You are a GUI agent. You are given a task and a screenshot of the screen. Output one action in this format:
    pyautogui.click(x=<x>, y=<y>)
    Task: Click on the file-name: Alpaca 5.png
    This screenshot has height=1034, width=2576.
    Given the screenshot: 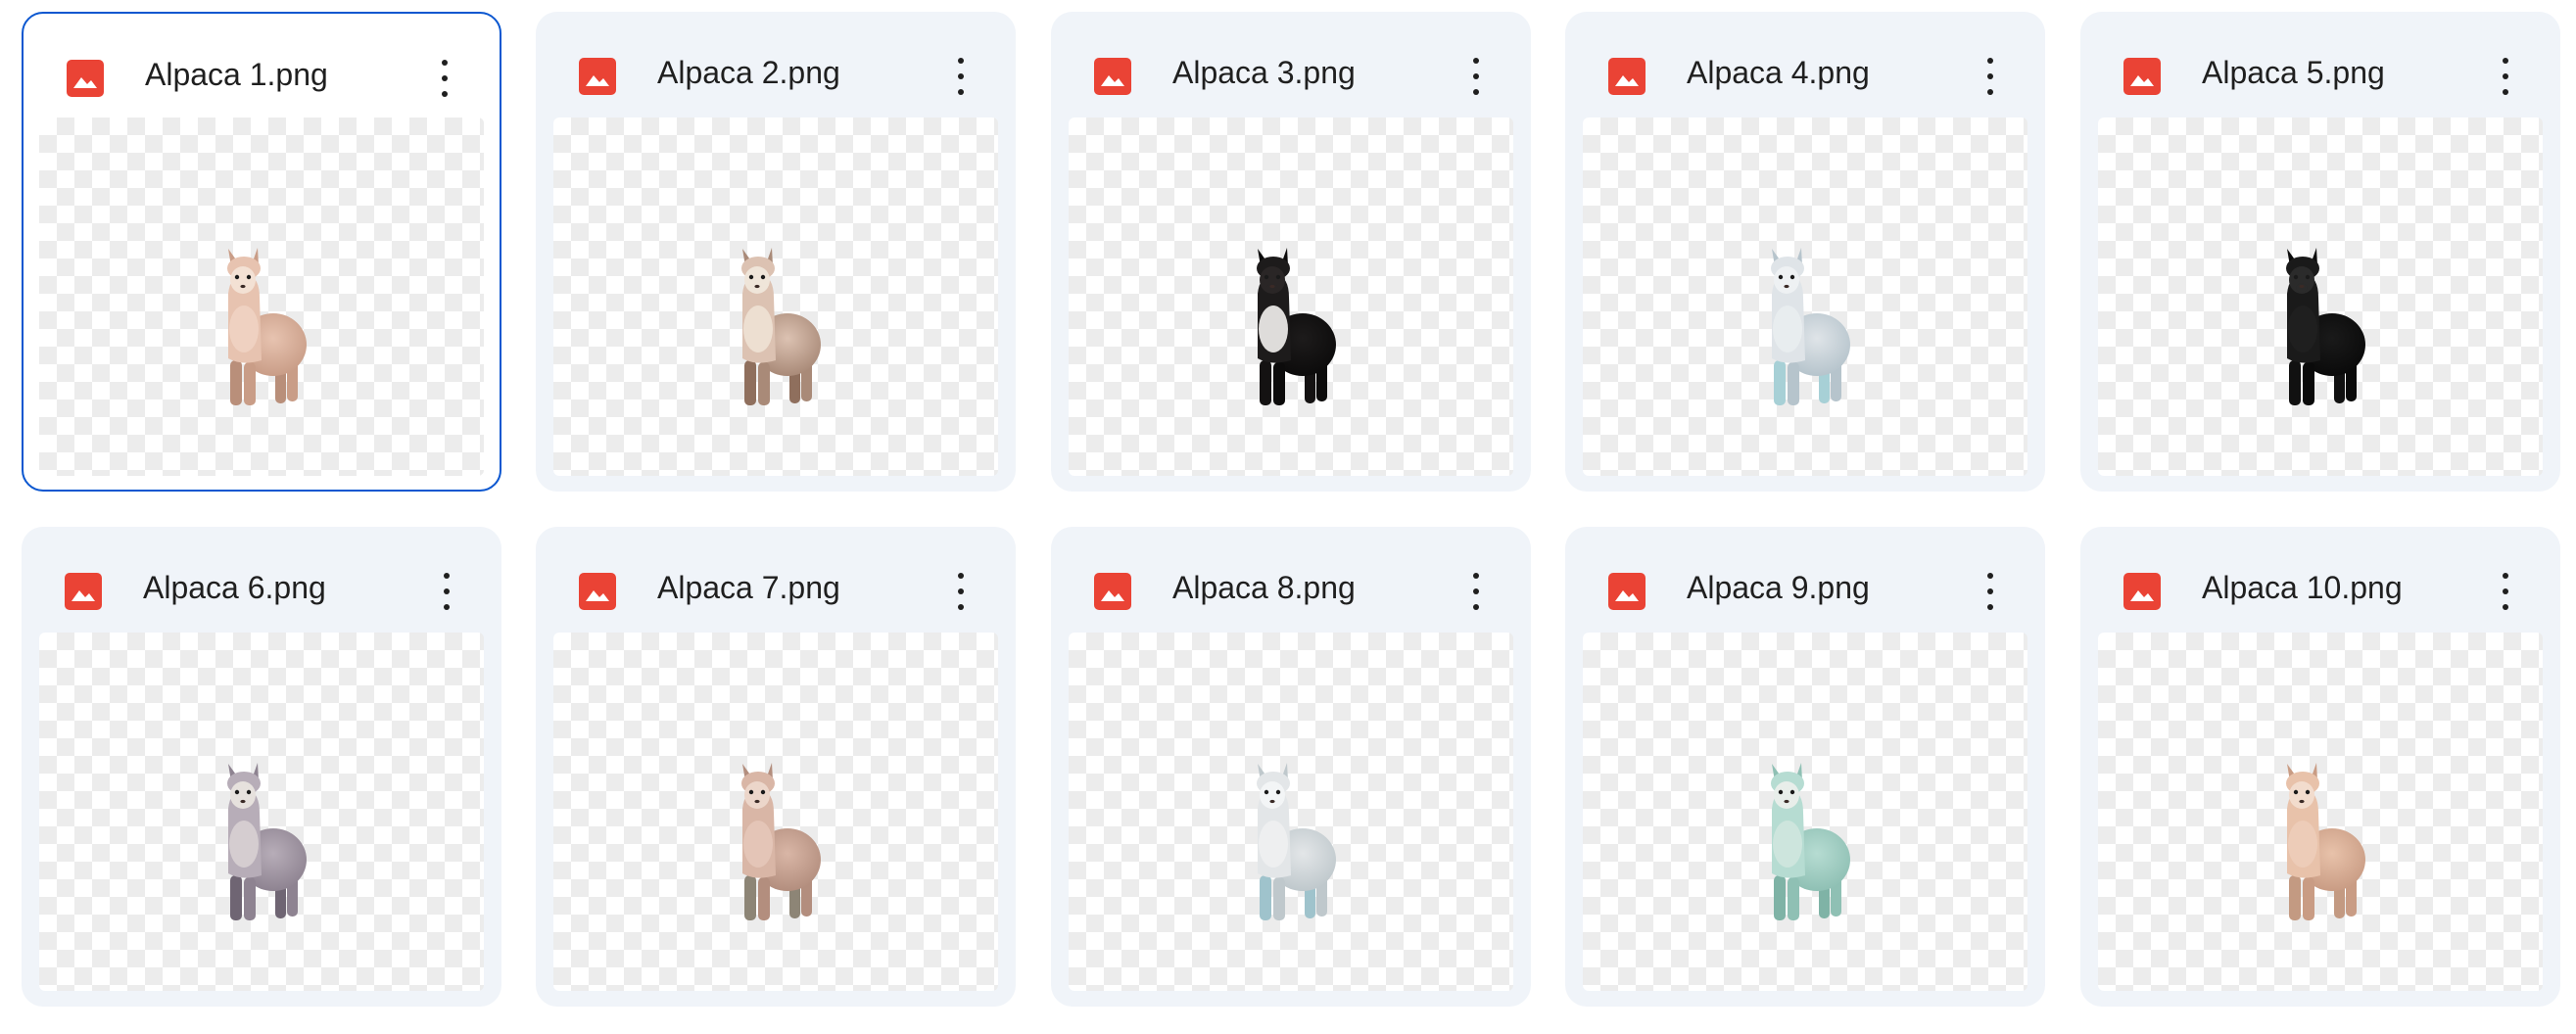 What is the action you would take?
    pyautogui.click(x=2294, y=72)
    